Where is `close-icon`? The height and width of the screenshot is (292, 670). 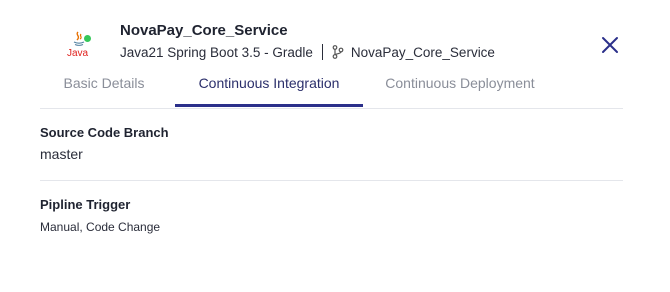
close-icon is located at coordinates (610, 45).